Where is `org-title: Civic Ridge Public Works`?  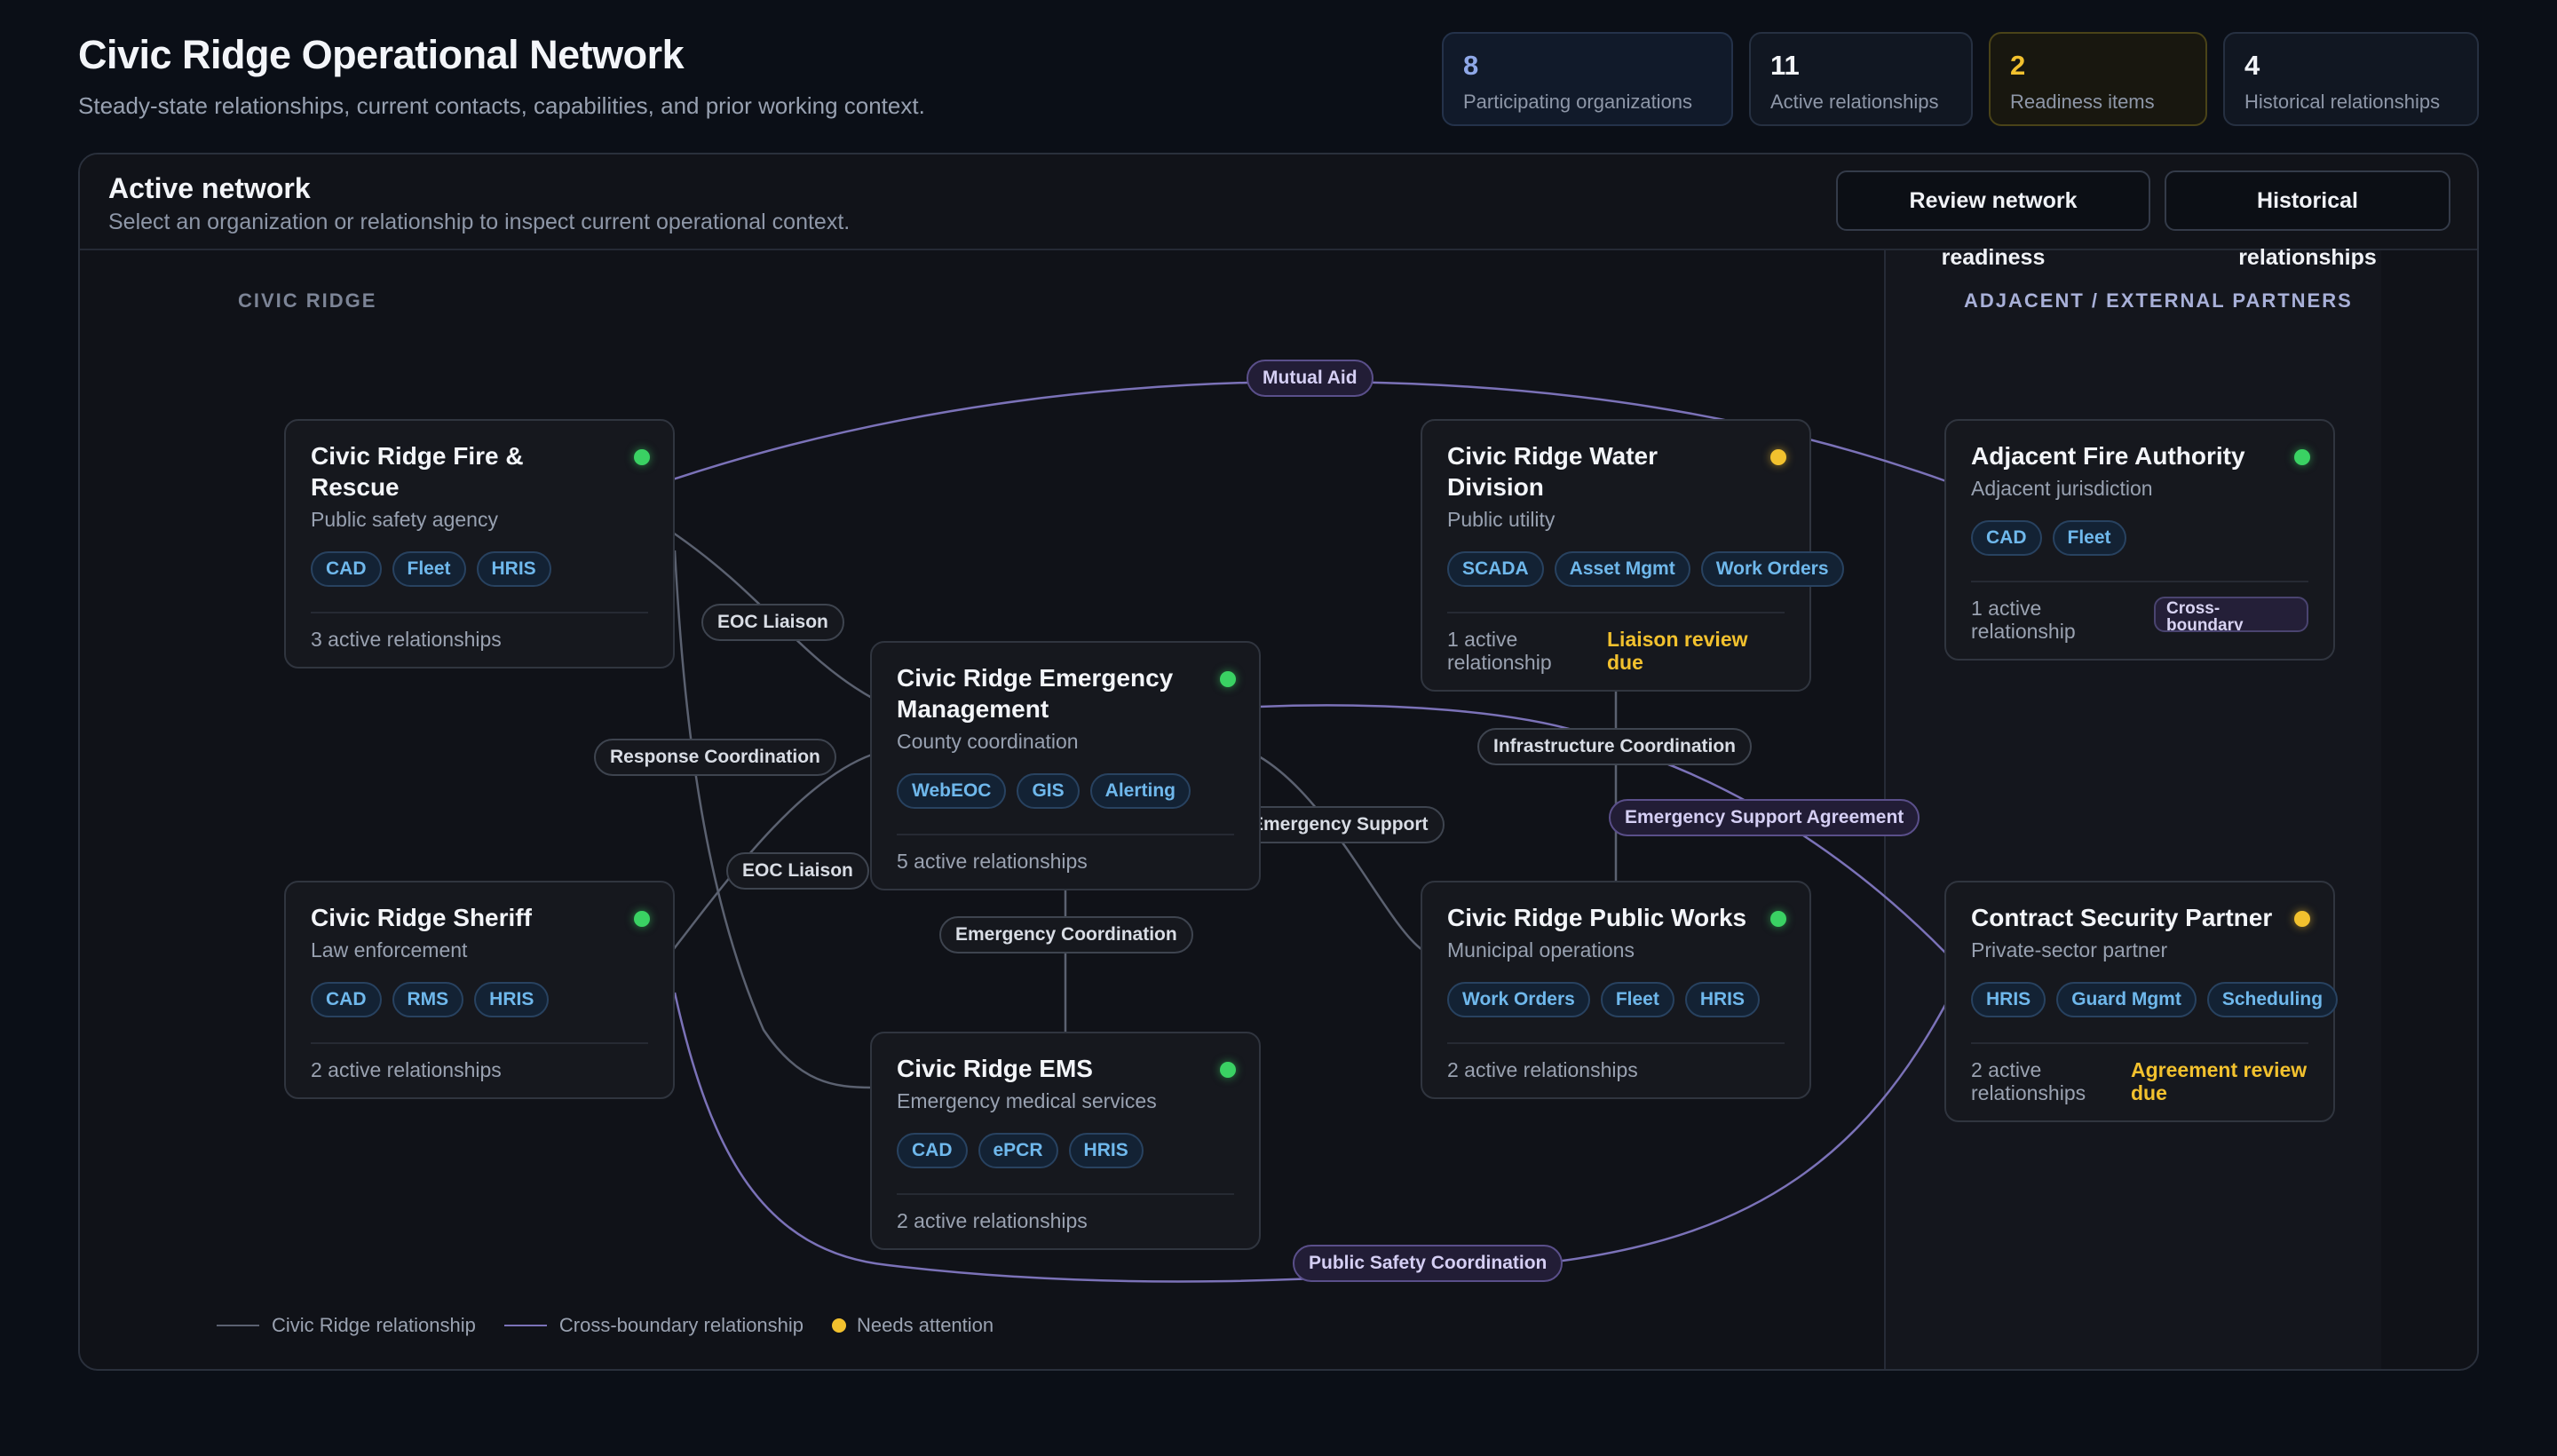 org-title: Civic Ridge Public Works is located at coordinates (1597, 918).